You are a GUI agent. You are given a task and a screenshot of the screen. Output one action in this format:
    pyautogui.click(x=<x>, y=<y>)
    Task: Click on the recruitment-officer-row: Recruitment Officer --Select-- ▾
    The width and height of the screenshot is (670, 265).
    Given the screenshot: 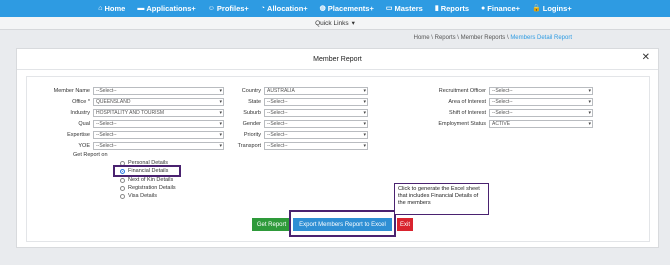 What is the action you would take?
    pyautogui.click(x=506, y=91)
    